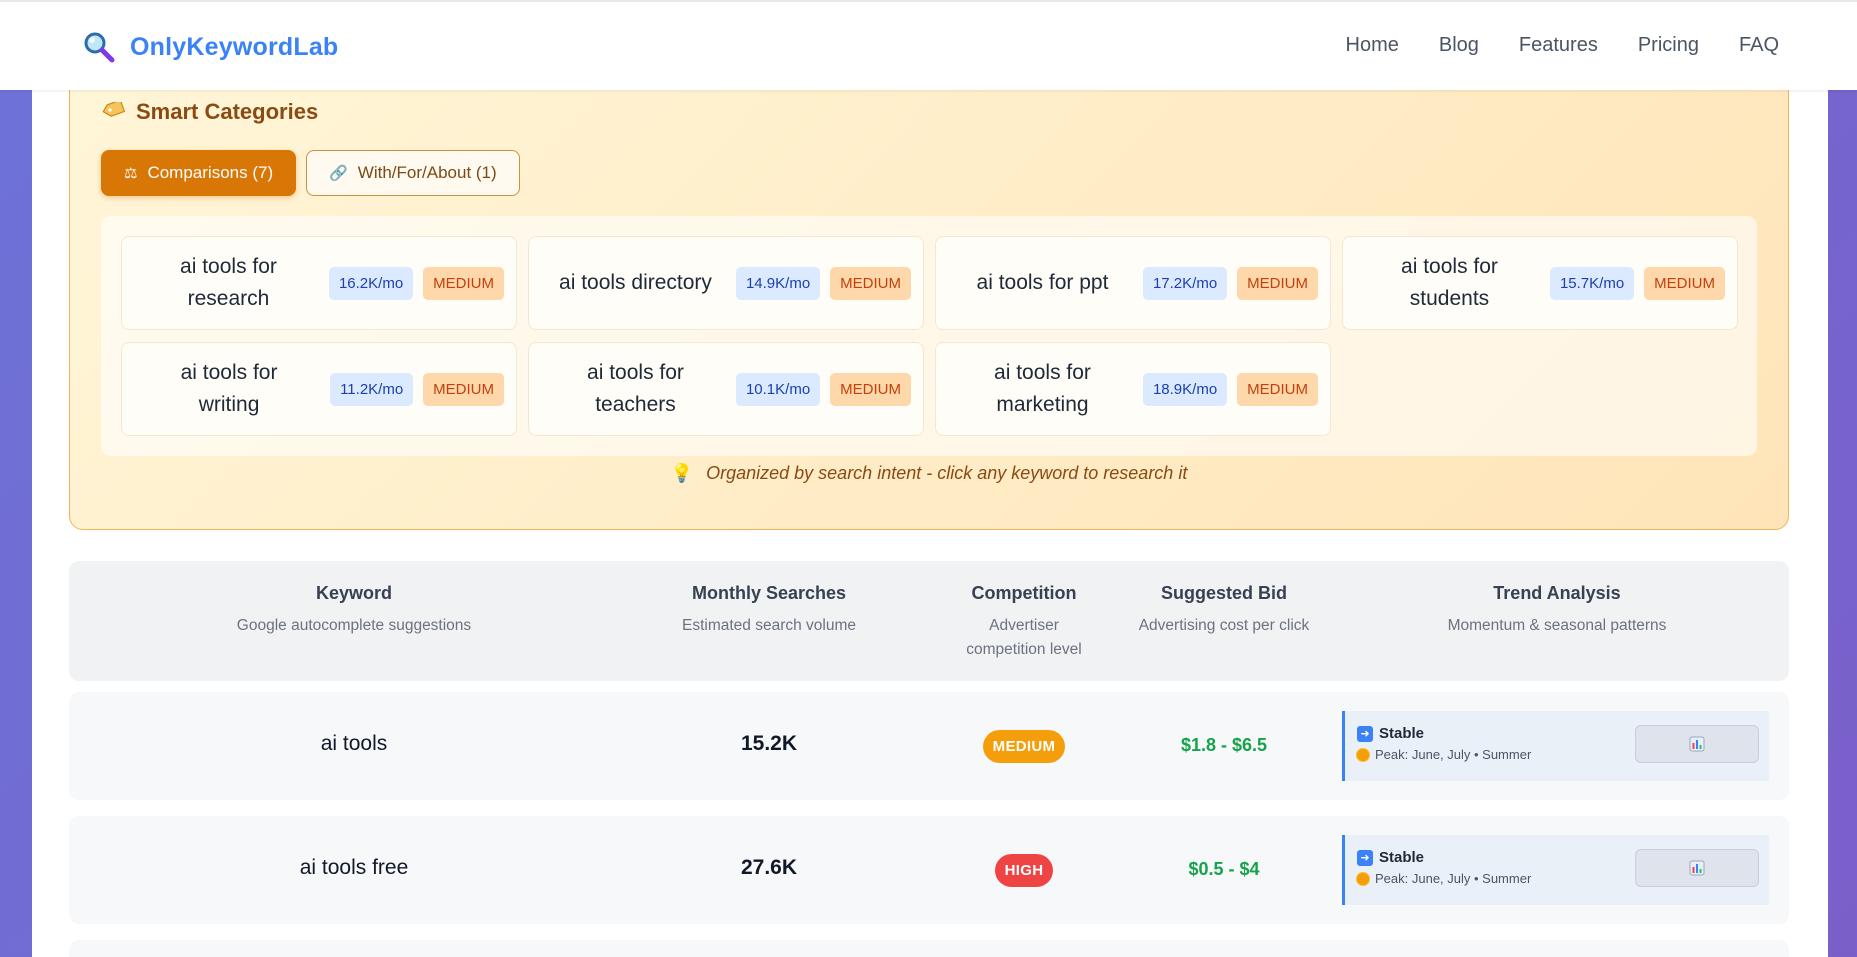 This screenshot has width=1857, height=957. I want to click on category-tabs: ⚖ Comparisons (7) 🔗 With/For/About (1), so click(310, 173).